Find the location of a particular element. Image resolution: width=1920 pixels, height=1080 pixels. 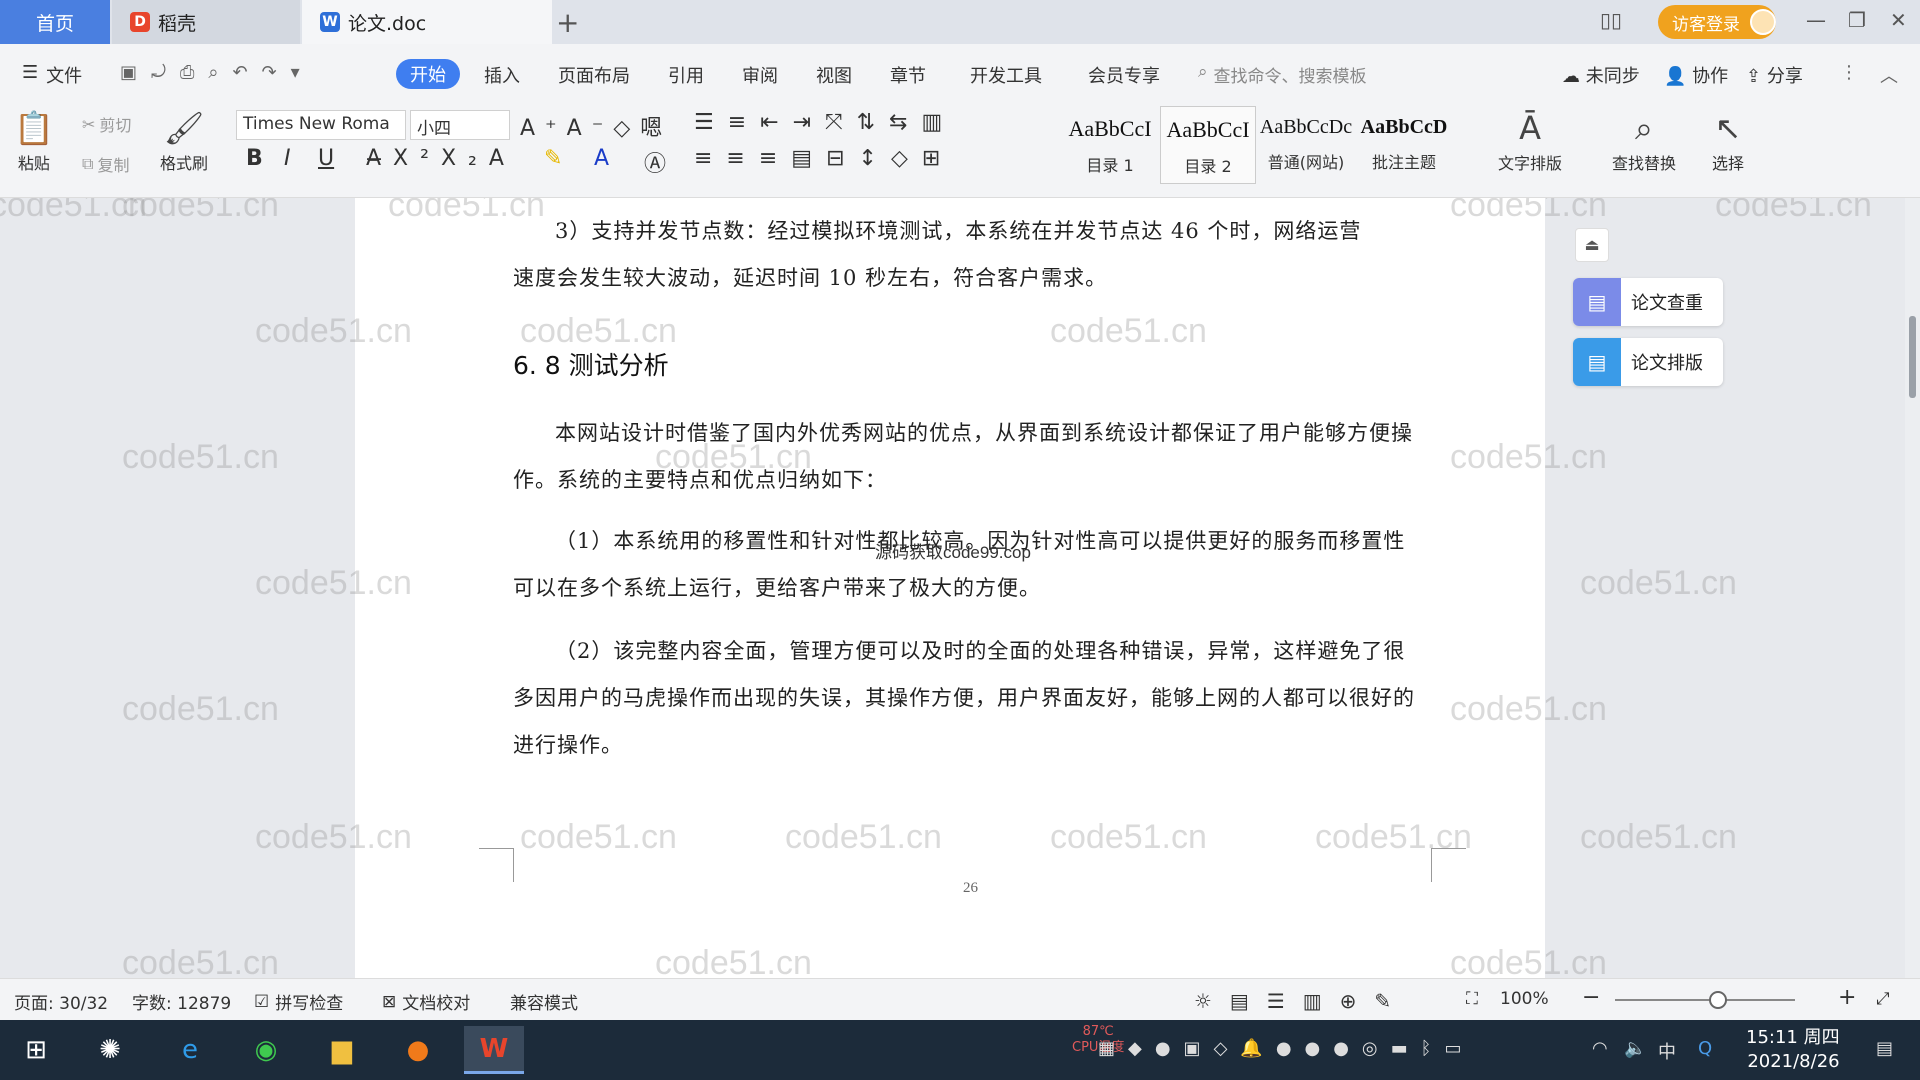

font-size-controls: A⁺A⁻◇嗯 is located at coordinates (596, 126).